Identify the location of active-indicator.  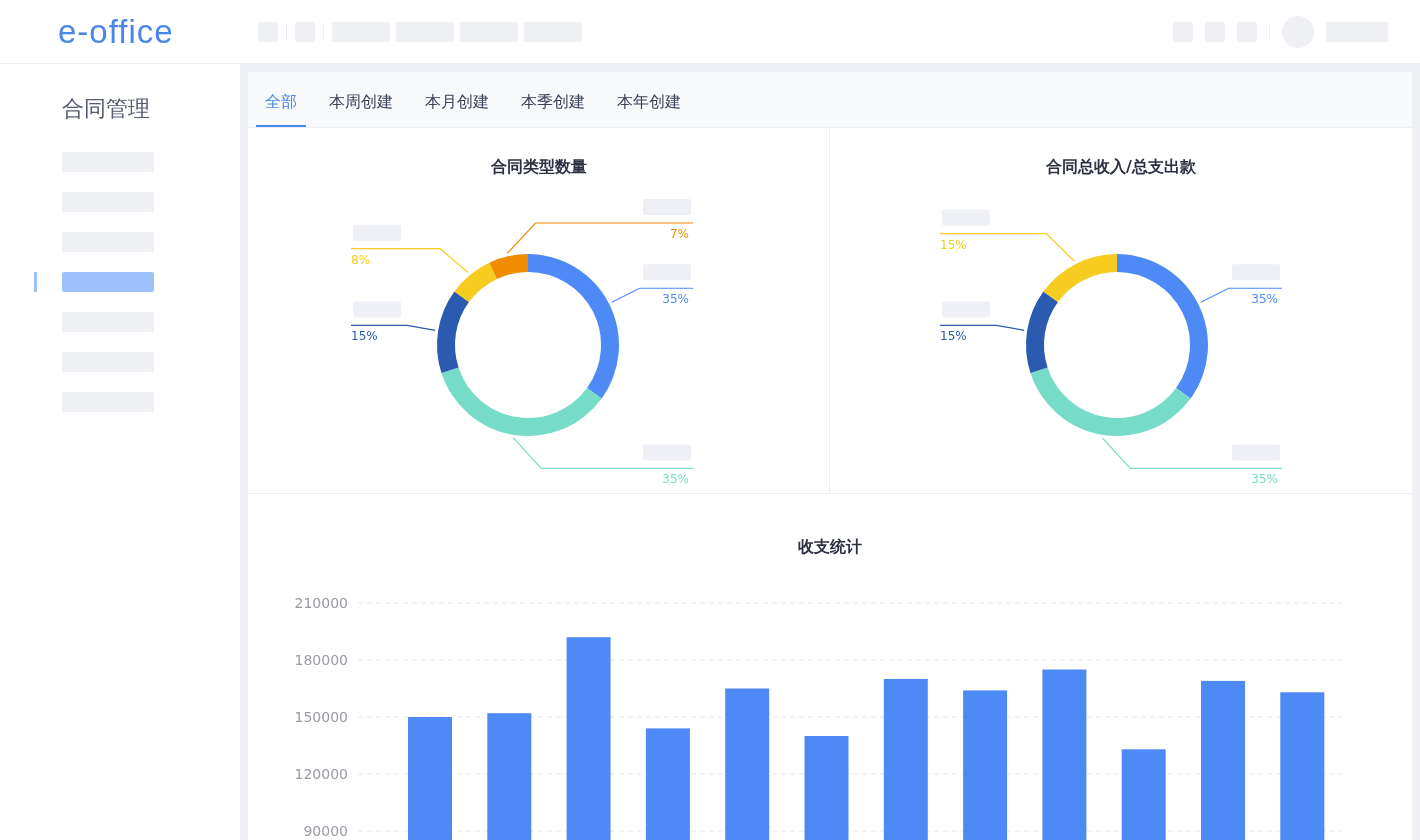
(35, 282).